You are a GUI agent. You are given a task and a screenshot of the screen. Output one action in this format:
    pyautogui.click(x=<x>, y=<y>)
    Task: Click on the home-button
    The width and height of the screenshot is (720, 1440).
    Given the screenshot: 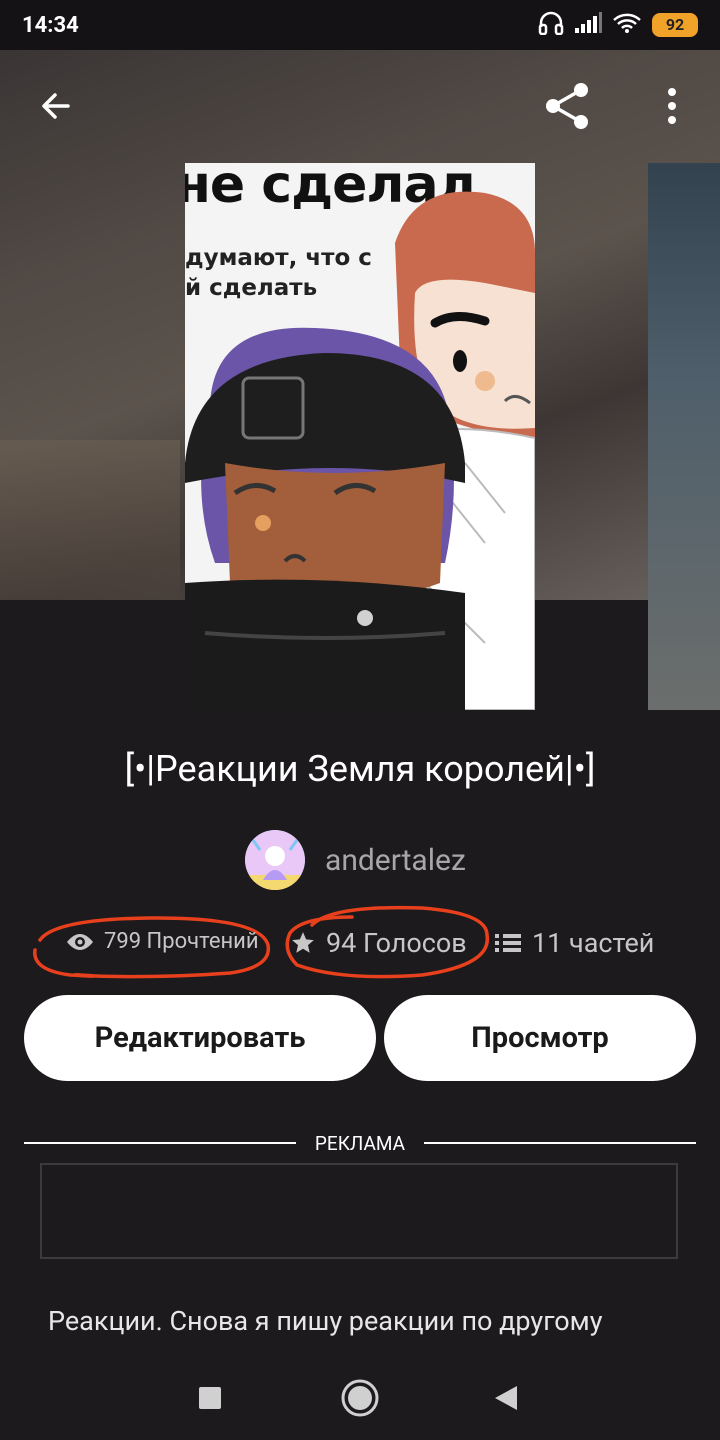 What is the action you would take?
    pyautogui.click(x=360, y=1398)
    